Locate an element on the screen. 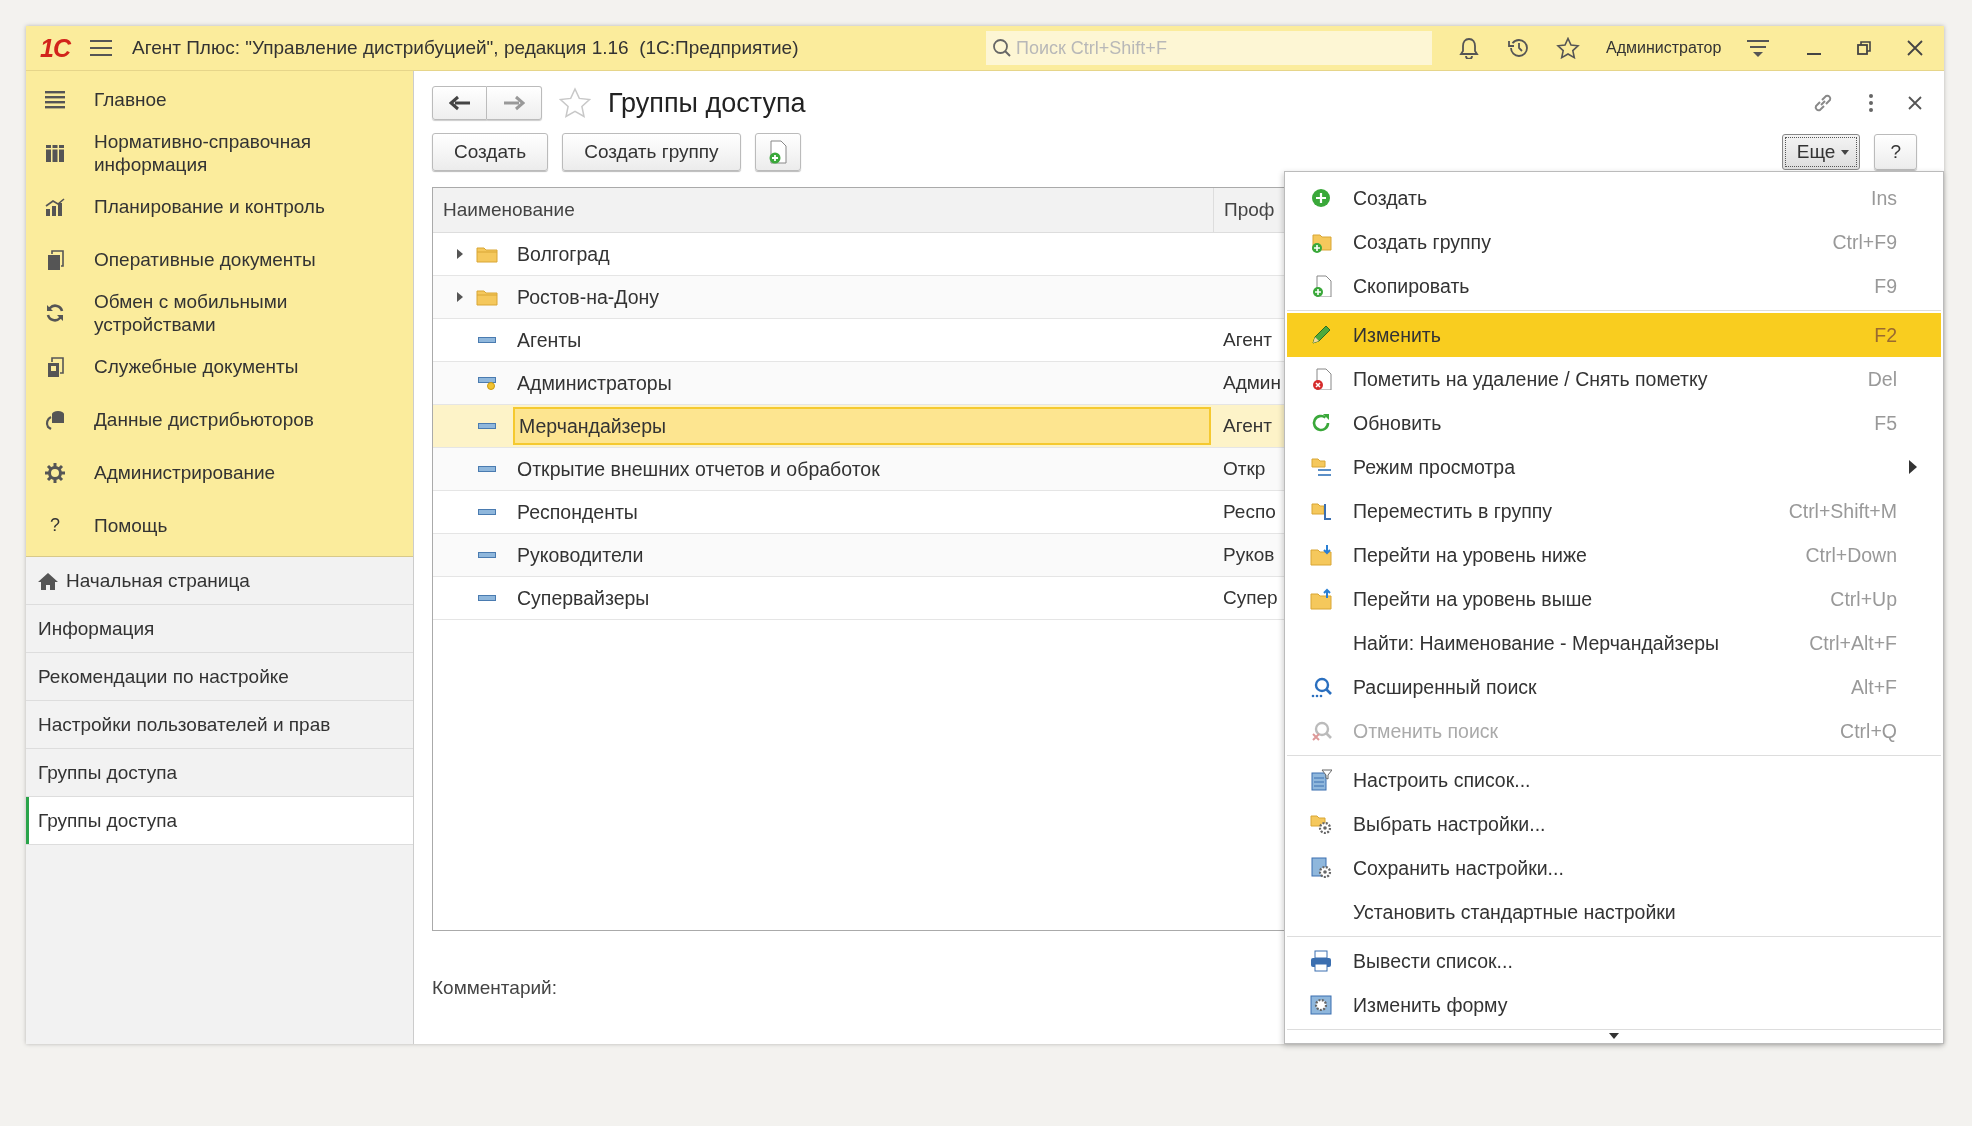 The width and height of the screenshot is (1972, 1126). section-link: Оперативные документы is located at coordinates (224, 259).